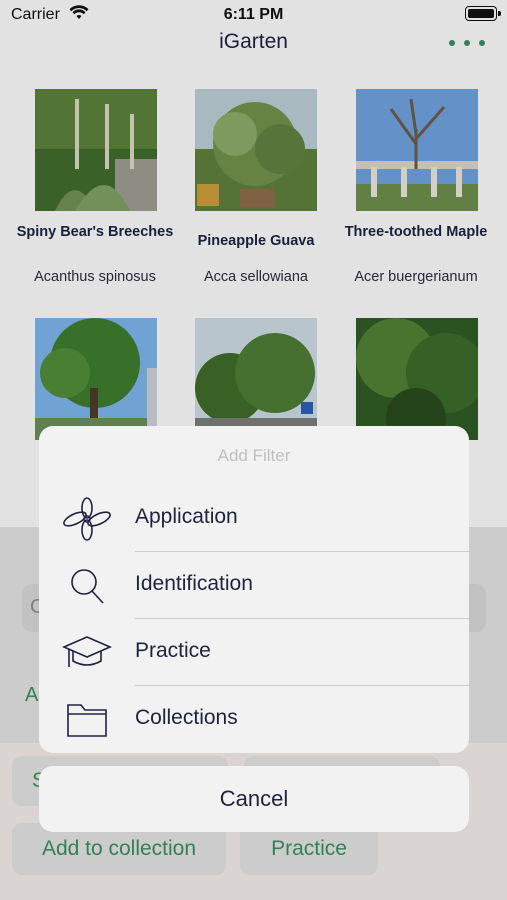  I want to click on sheet-title: Add Filter, so click(254, 455).